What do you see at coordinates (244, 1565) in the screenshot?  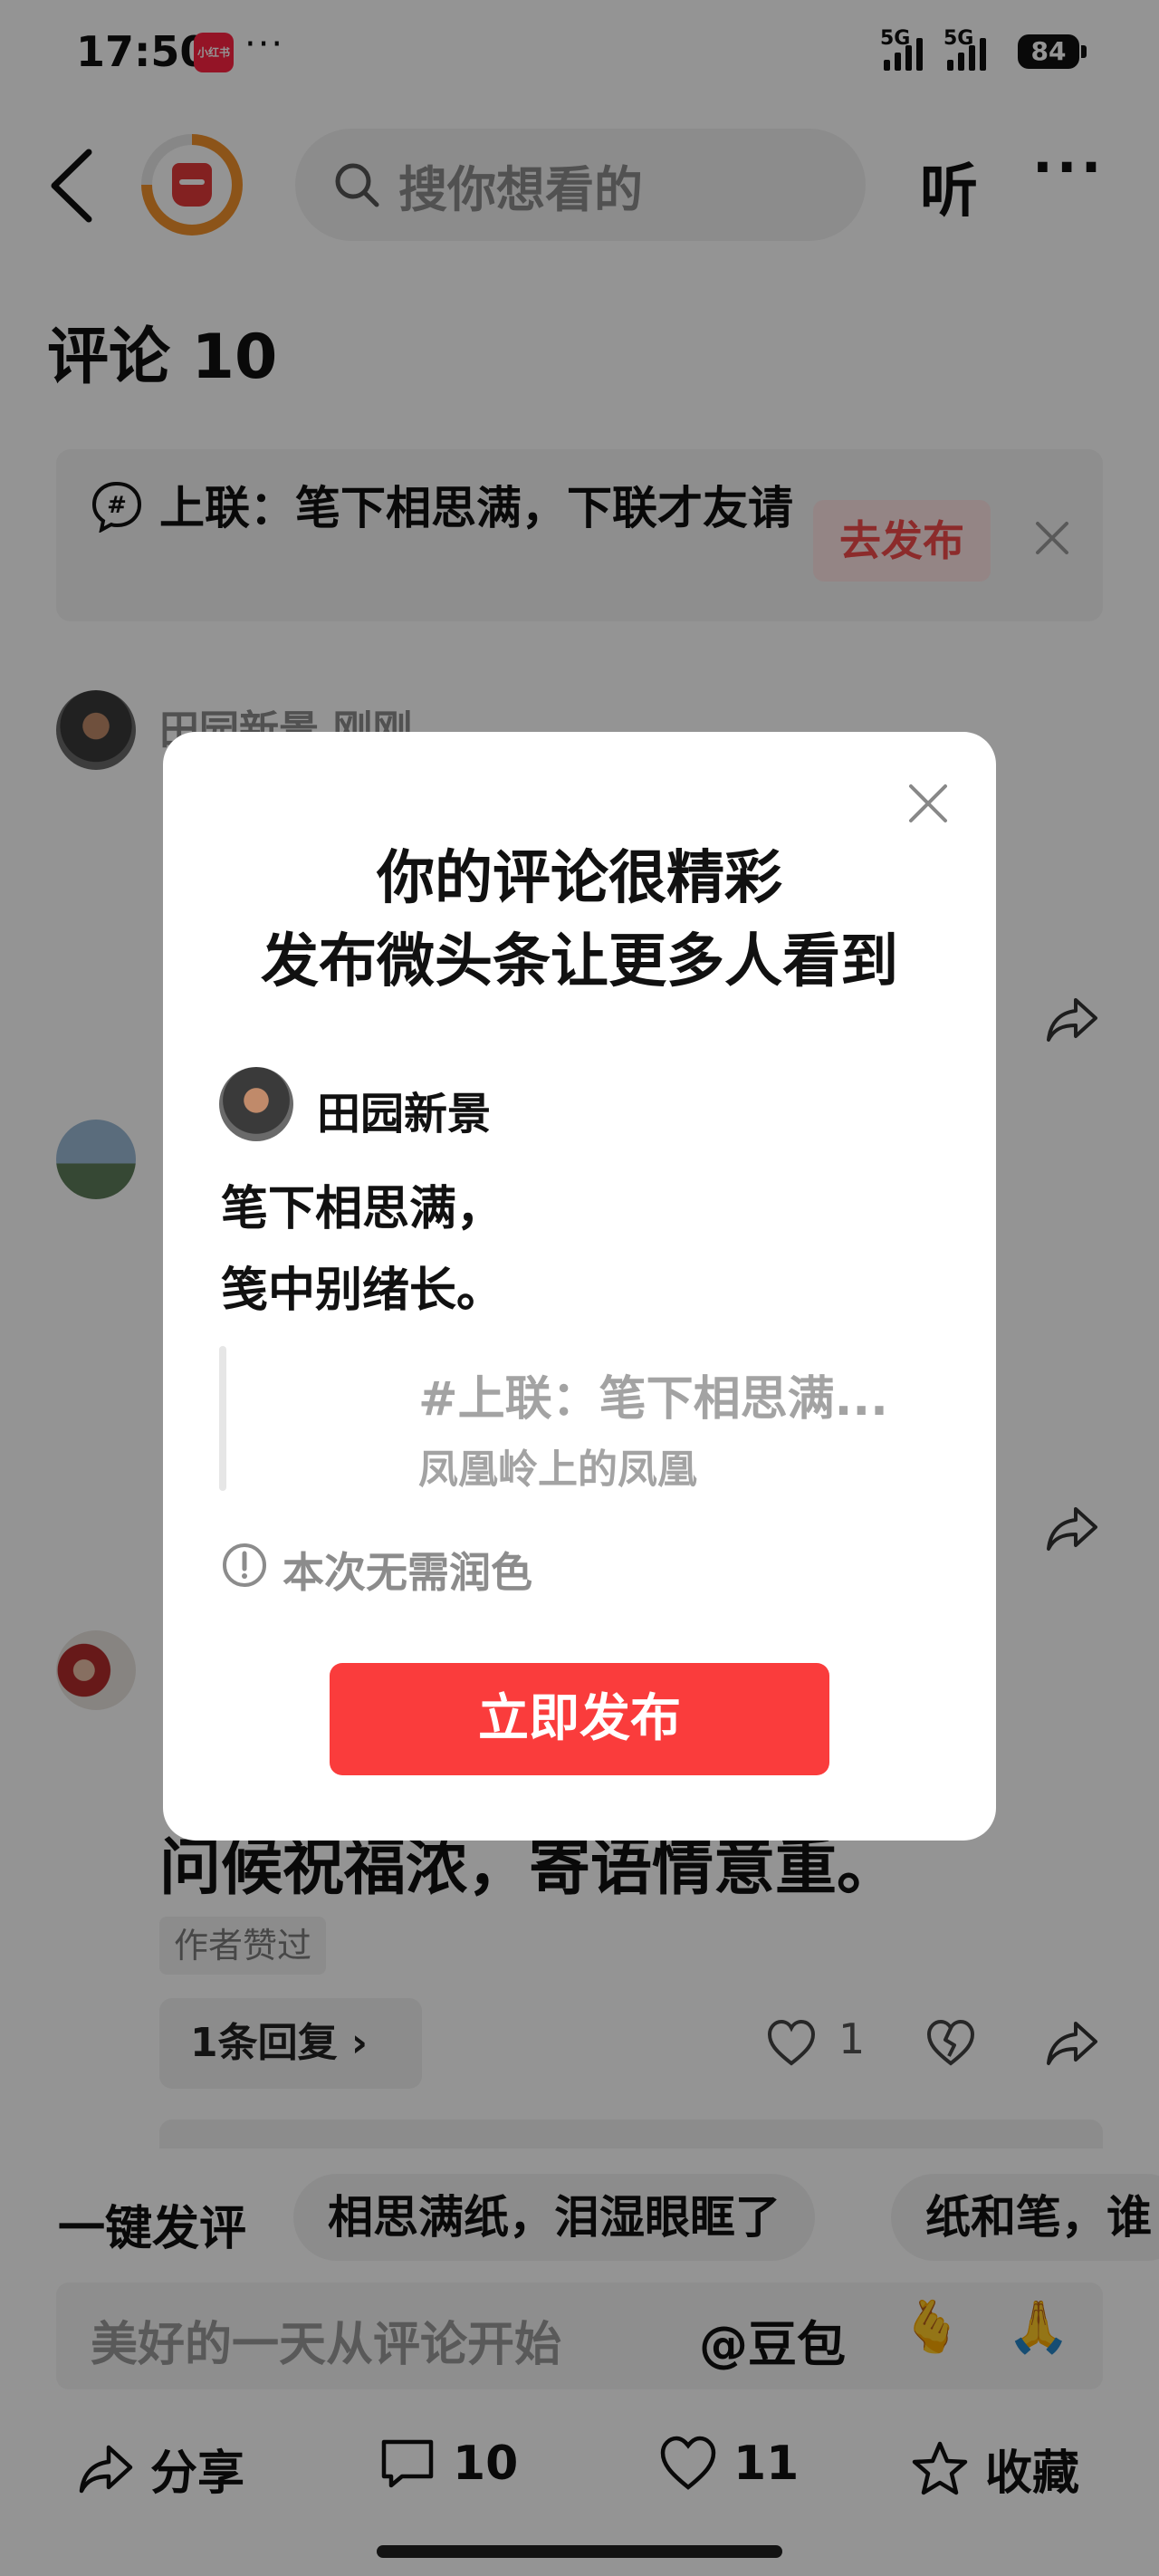 I see `info-circle-icon` at bounding box center [244, 1565].